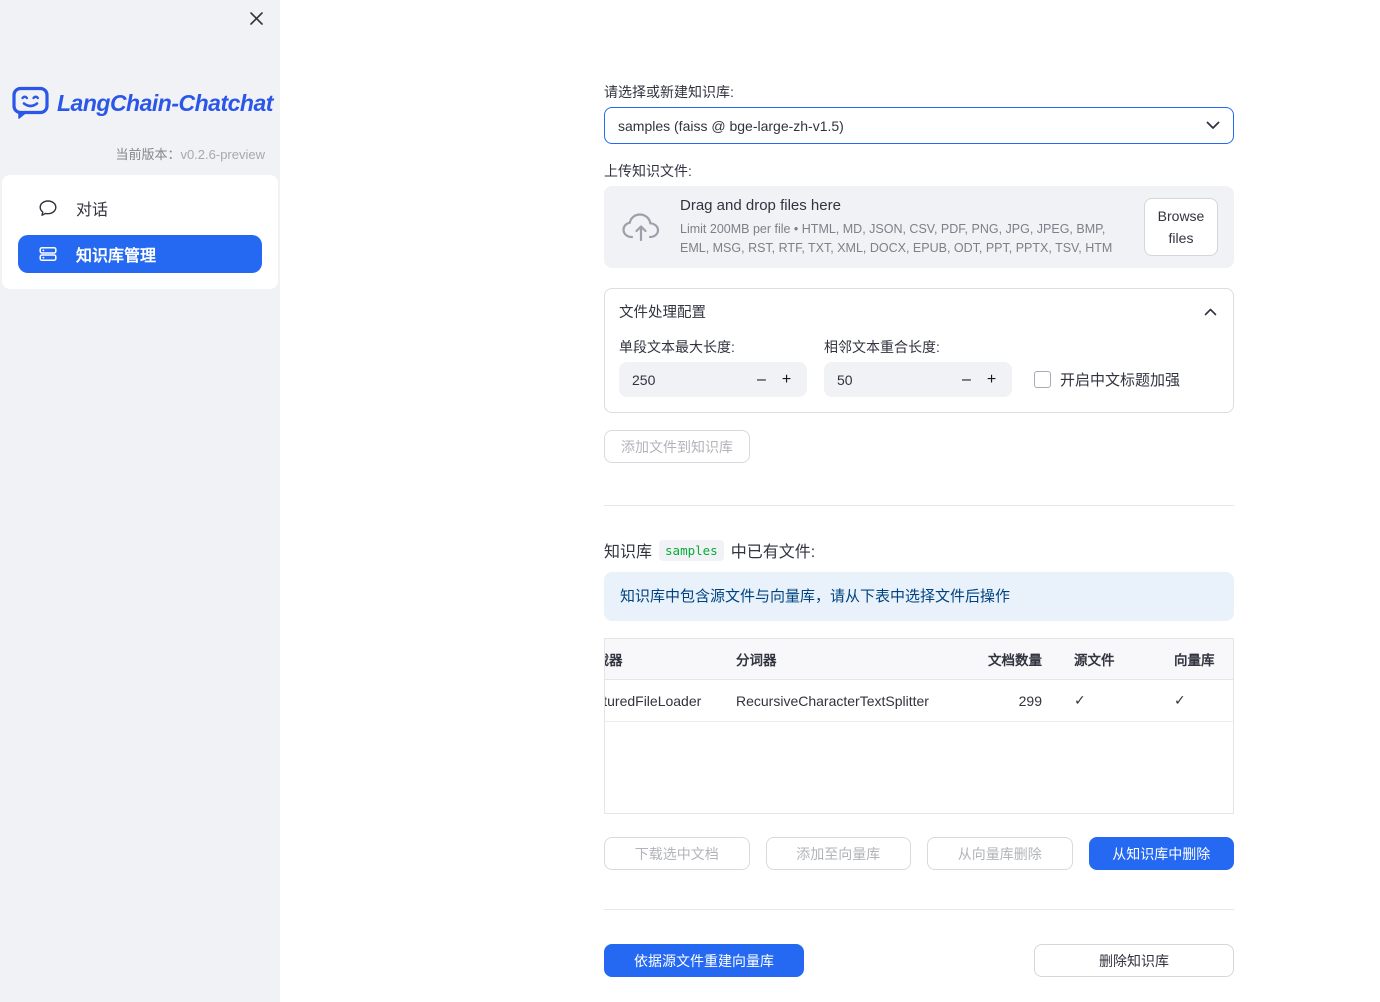  I want to click on checkbox-icon, so click(1042, 379).